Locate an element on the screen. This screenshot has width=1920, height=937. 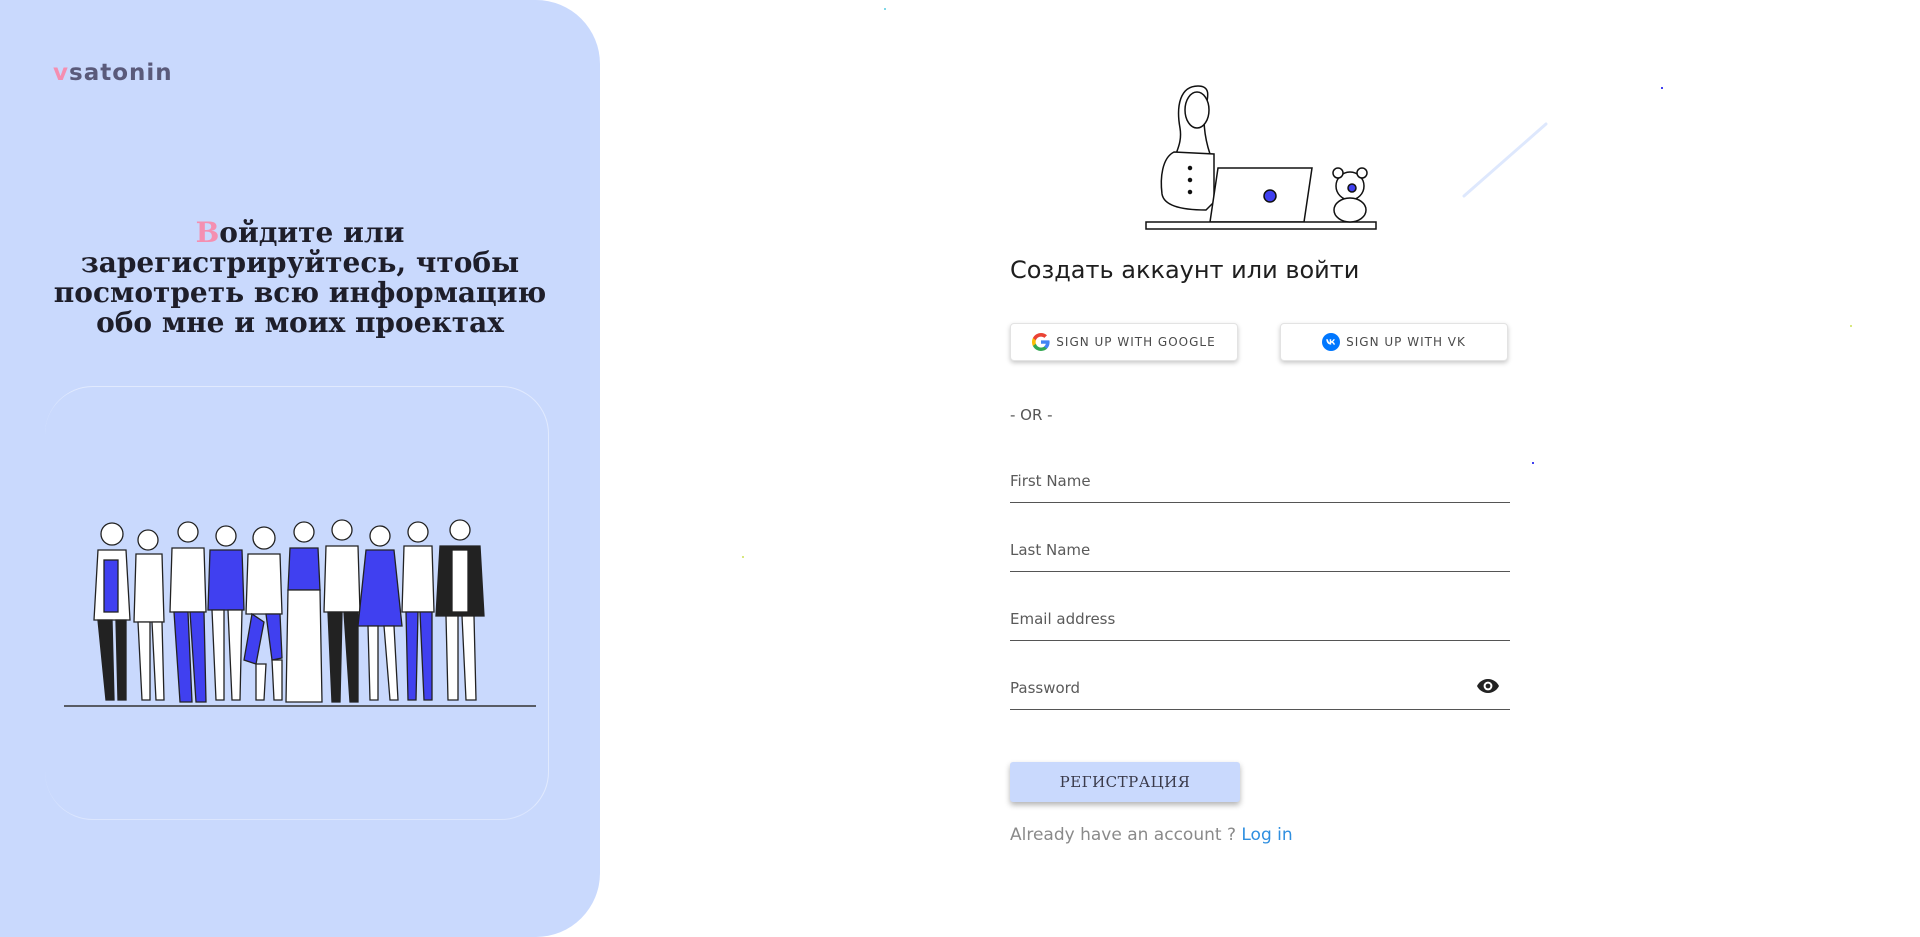
login-prompt-text: Already have an account ? is located at coordinates (1123, 835).